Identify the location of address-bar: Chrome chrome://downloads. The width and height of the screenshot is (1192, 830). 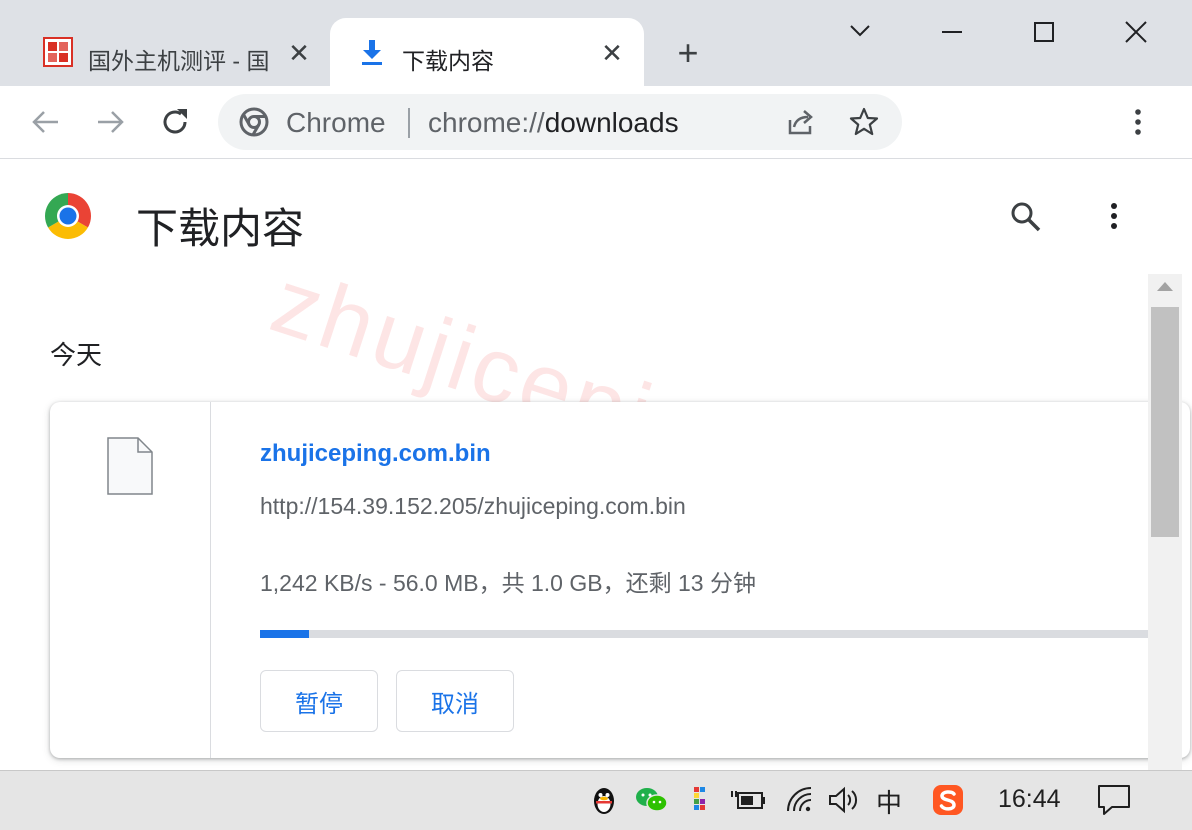
(560, 122).